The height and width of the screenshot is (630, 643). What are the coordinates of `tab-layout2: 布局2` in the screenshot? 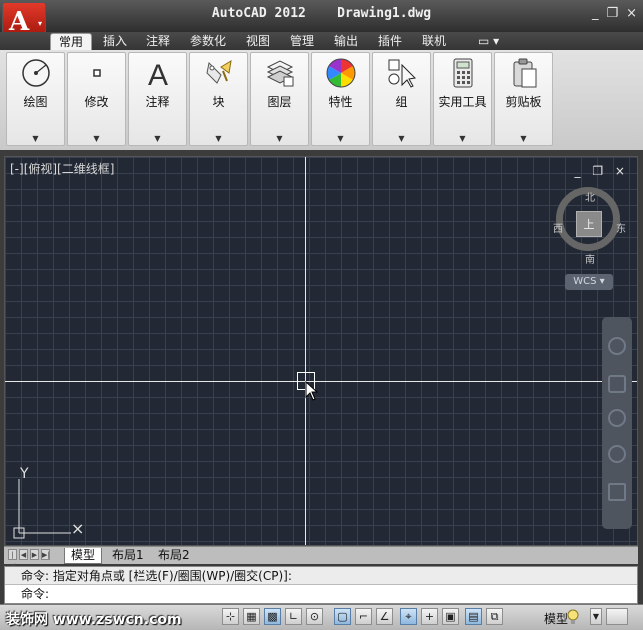 It's located at (174, 555).